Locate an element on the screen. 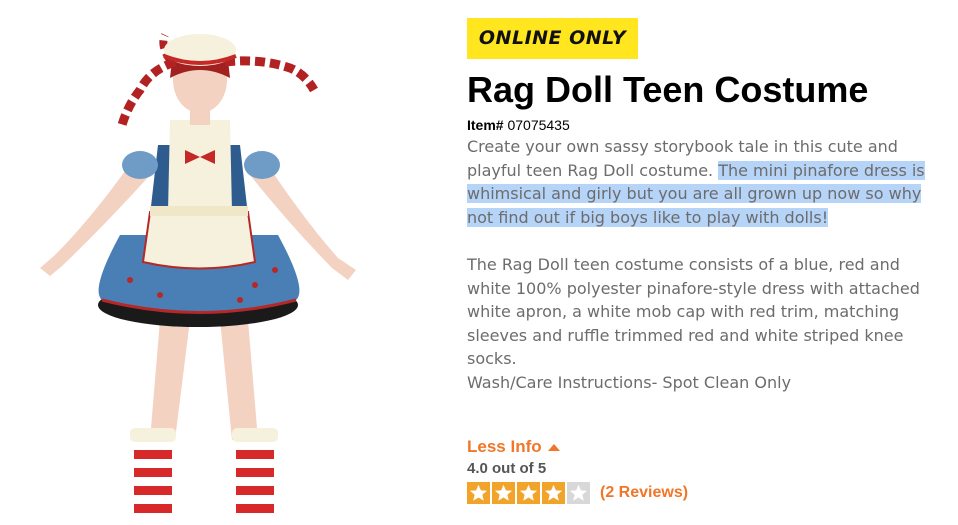  reviews-link: (2 Reviews) is located at coordinates (644, 493).